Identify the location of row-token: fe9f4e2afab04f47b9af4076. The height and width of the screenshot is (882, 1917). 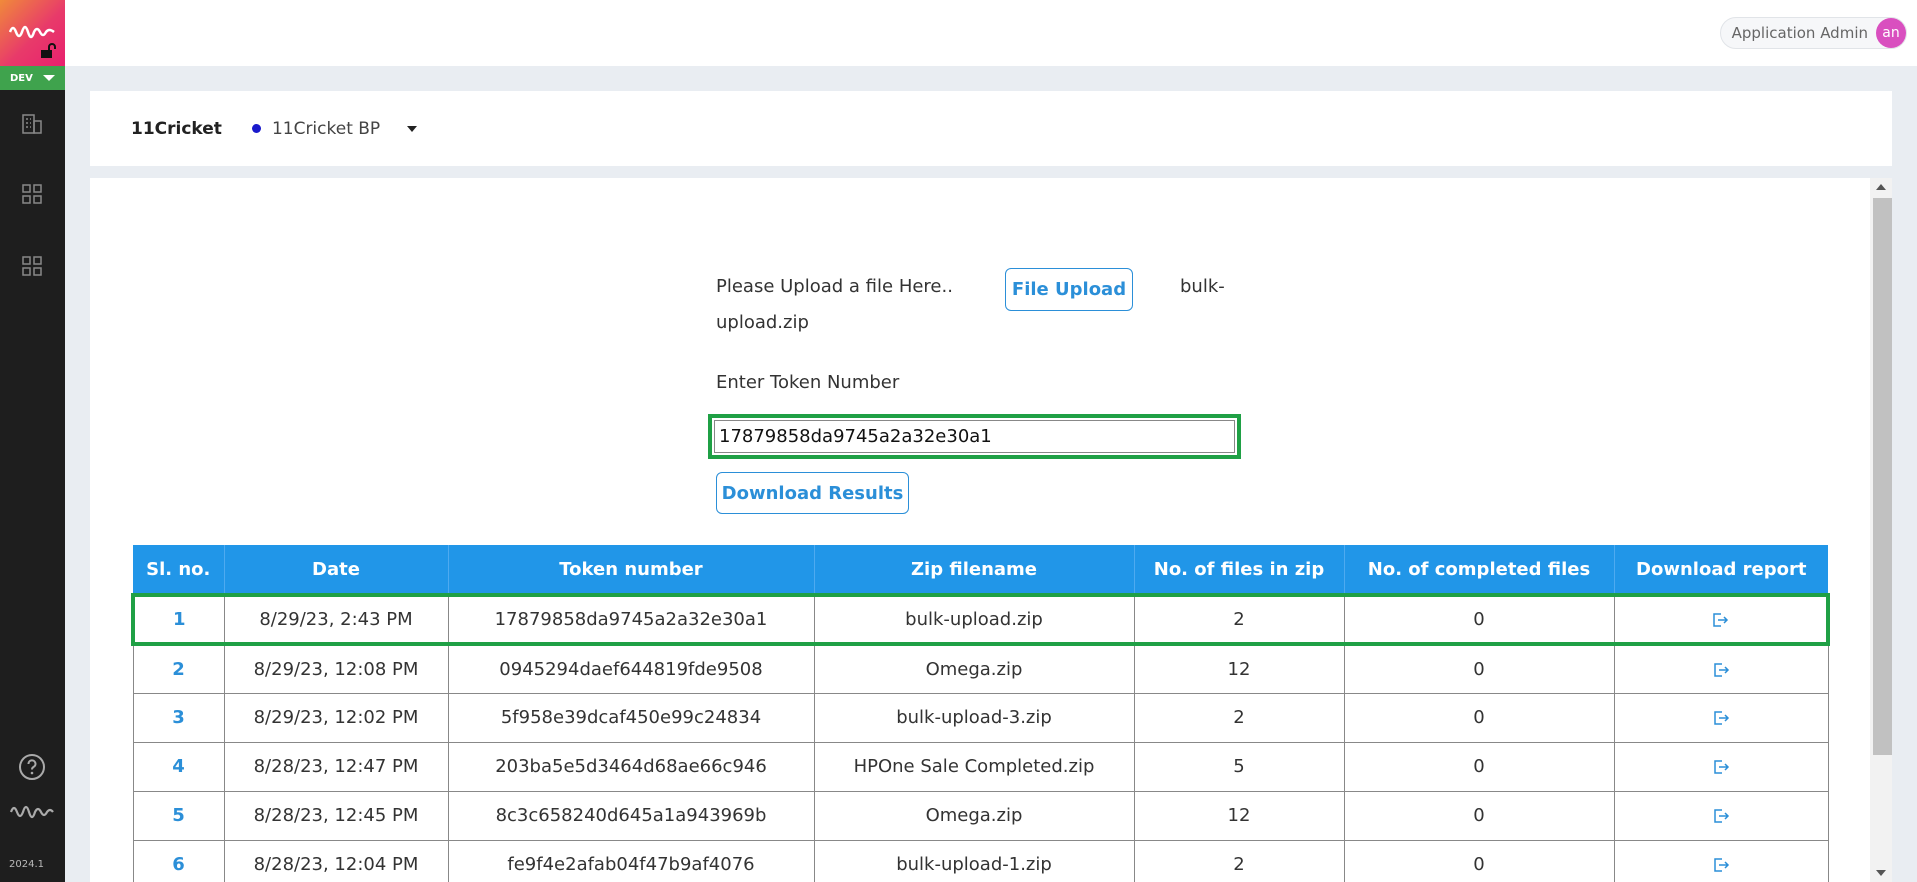
(631, 860).